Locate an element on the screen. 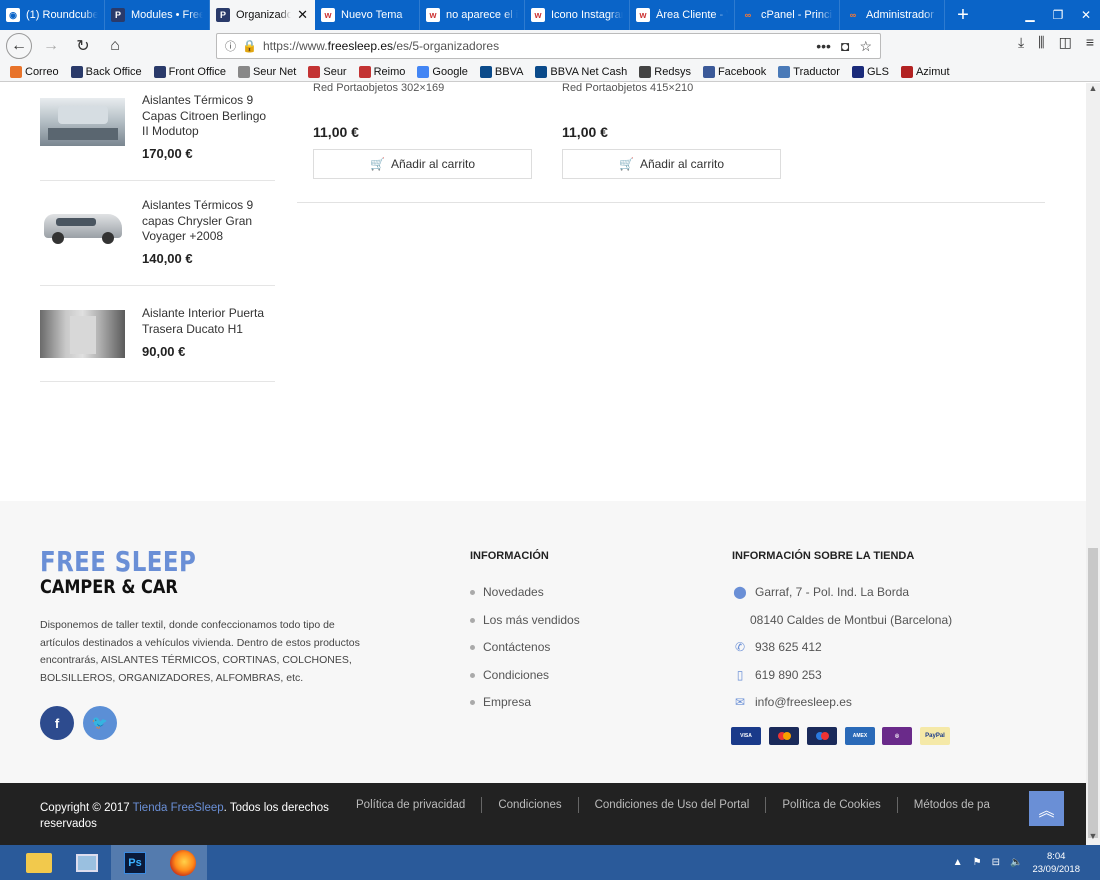 This screenshot has height=880, width=1100. link-conditions: Condiciones is located at coordinates (529, 805).